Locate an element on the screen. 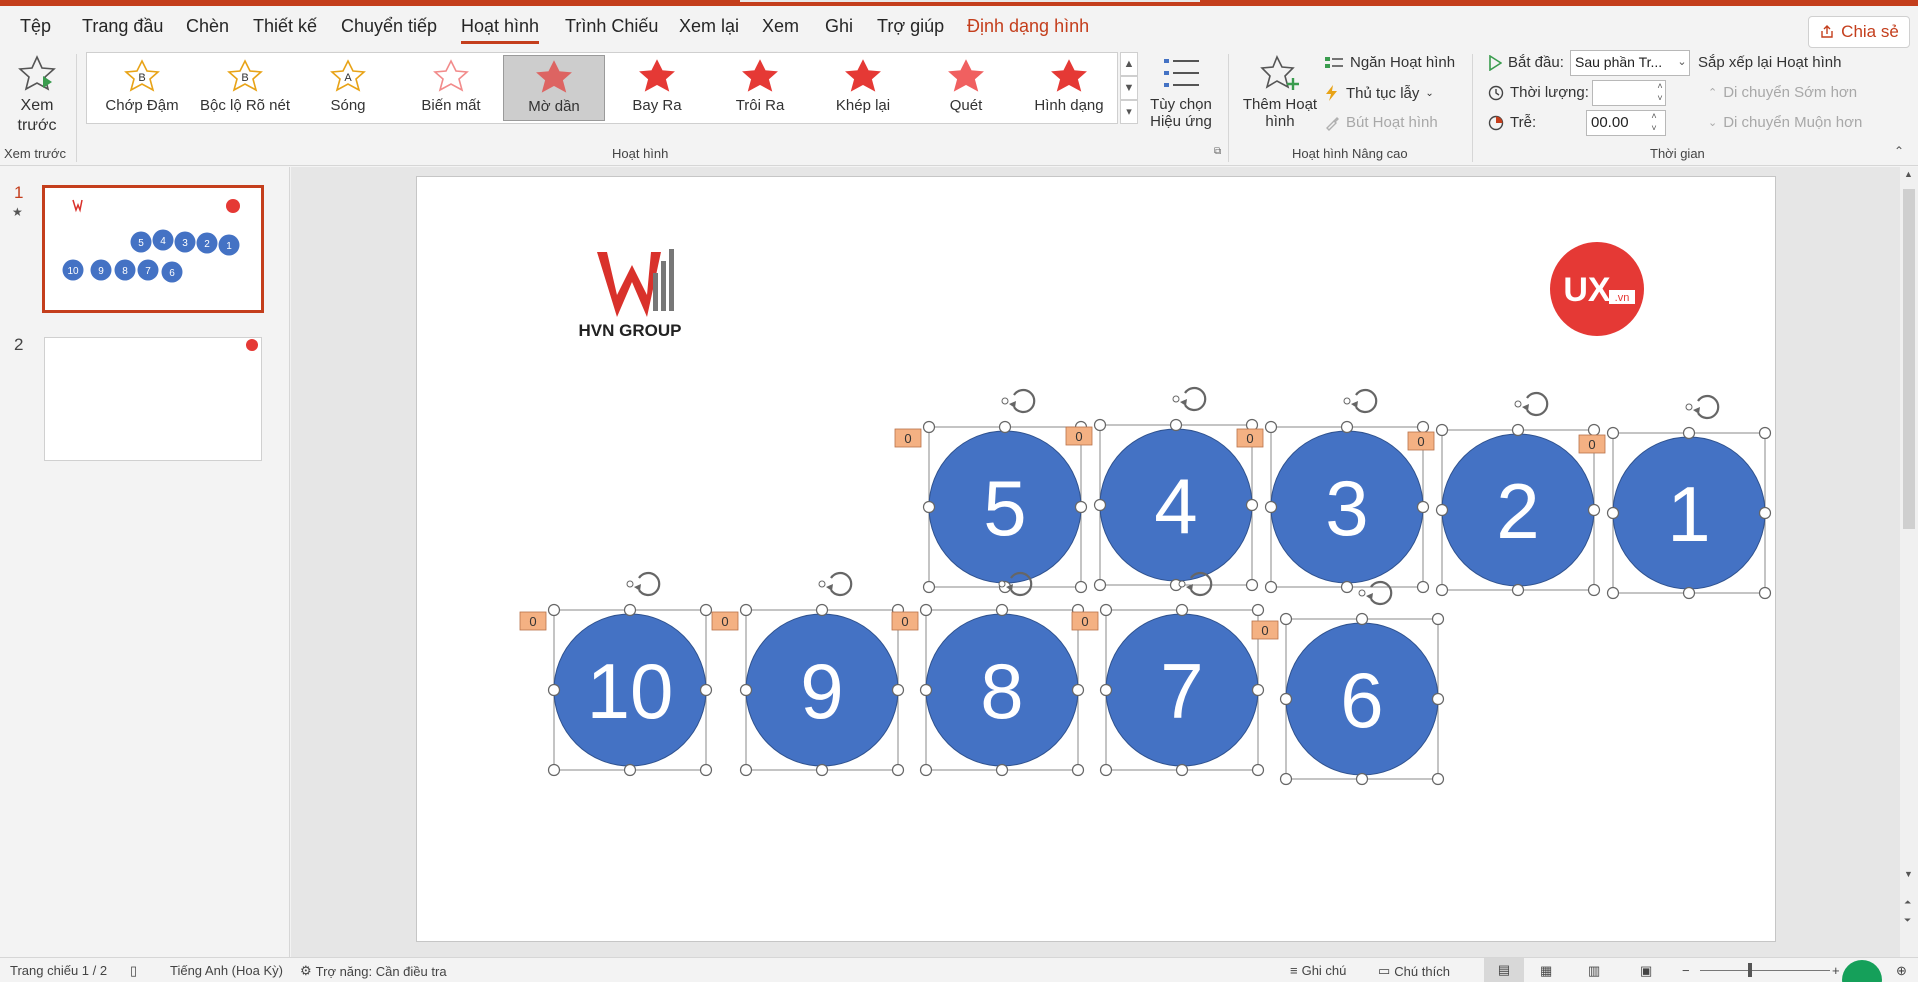 This screenshot has height=982, width=1918. duration-spin-icon: ˄ ˅ is located at coordinates (1660, 93).